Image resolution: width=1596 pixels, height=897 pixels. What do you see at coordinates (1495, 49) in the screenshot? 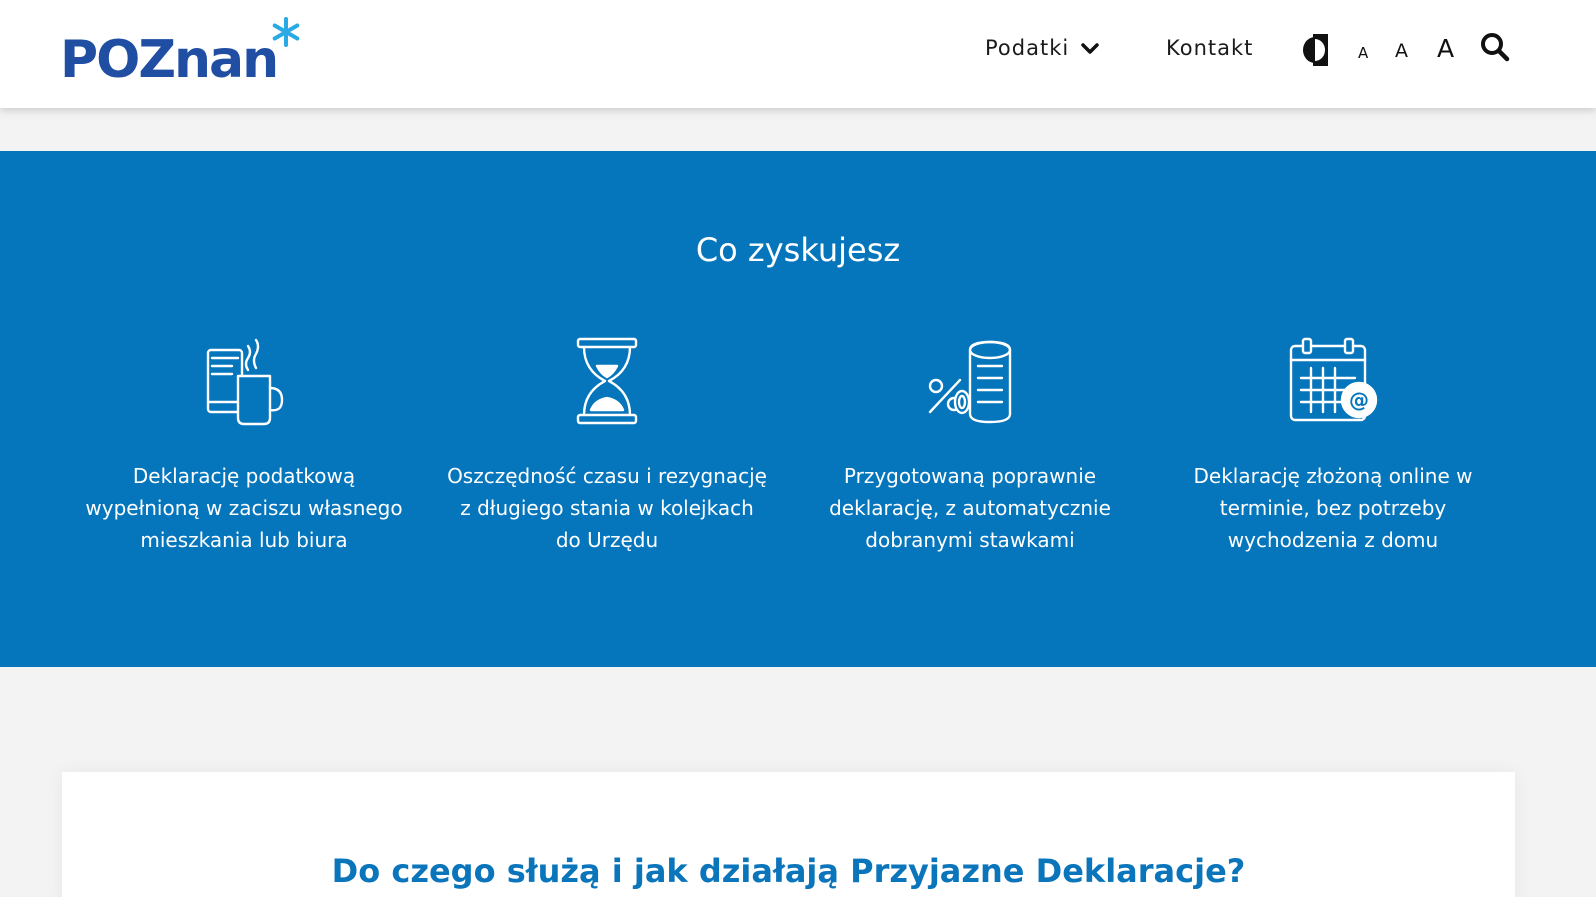
I see `search-icon` at bounding box center [1495, 49].